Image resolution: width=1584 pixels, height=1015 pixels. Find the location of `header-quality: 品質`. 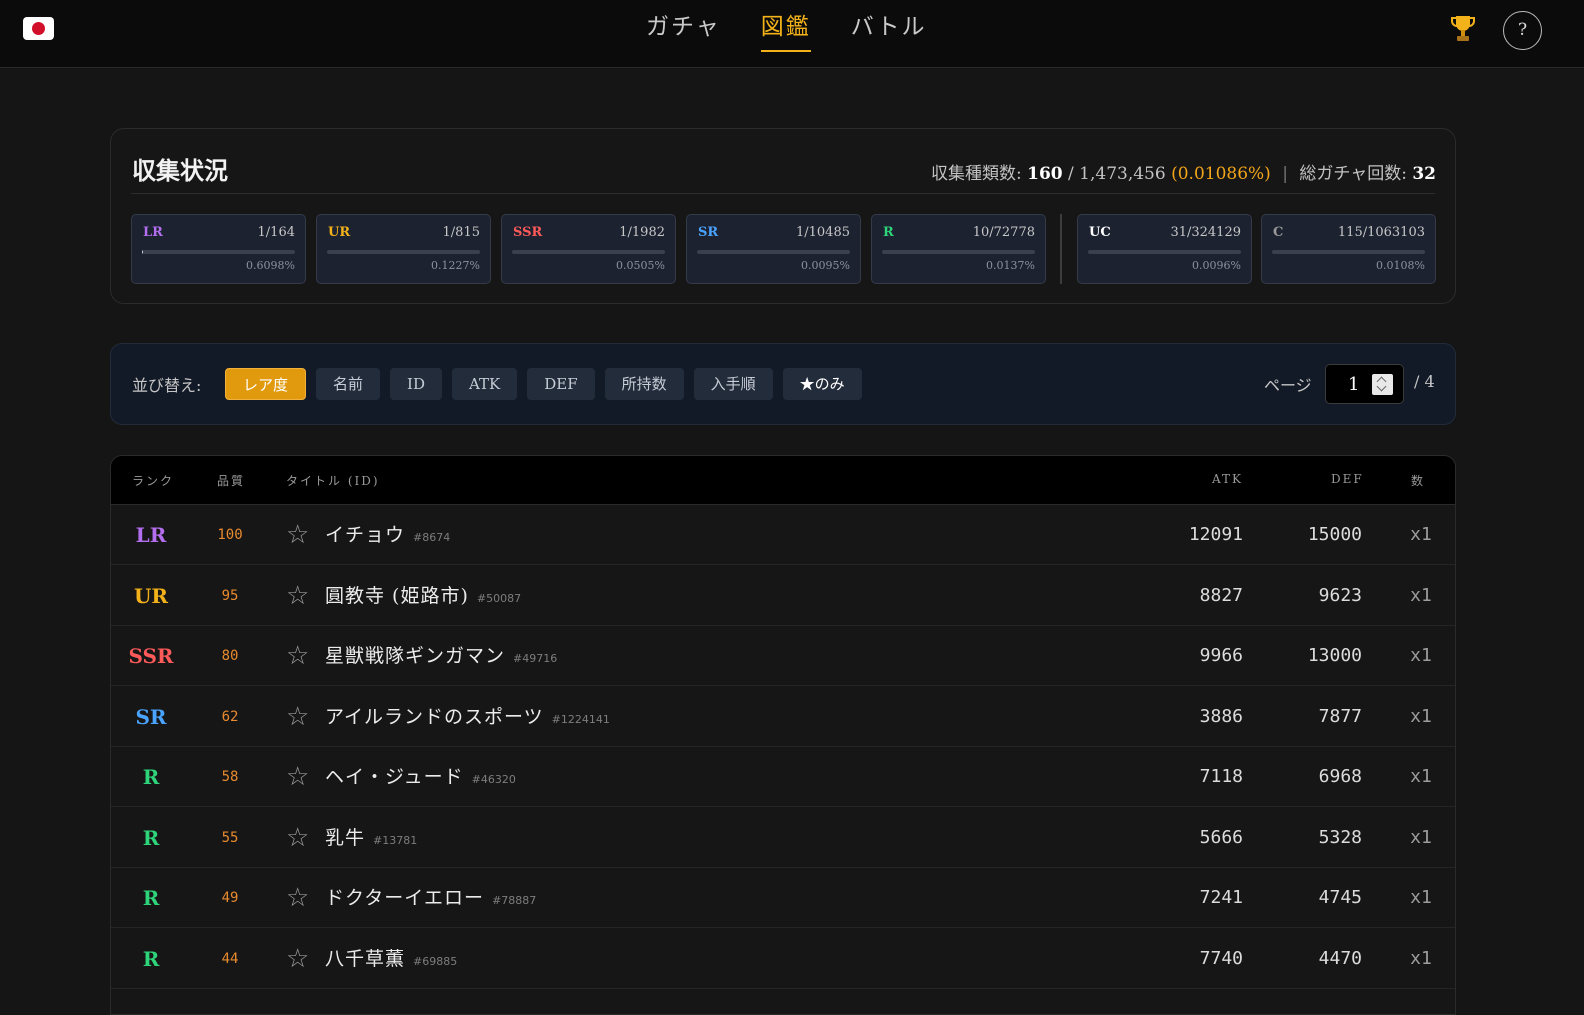

header-quality: 品質 is located at coordinates (231, 480).